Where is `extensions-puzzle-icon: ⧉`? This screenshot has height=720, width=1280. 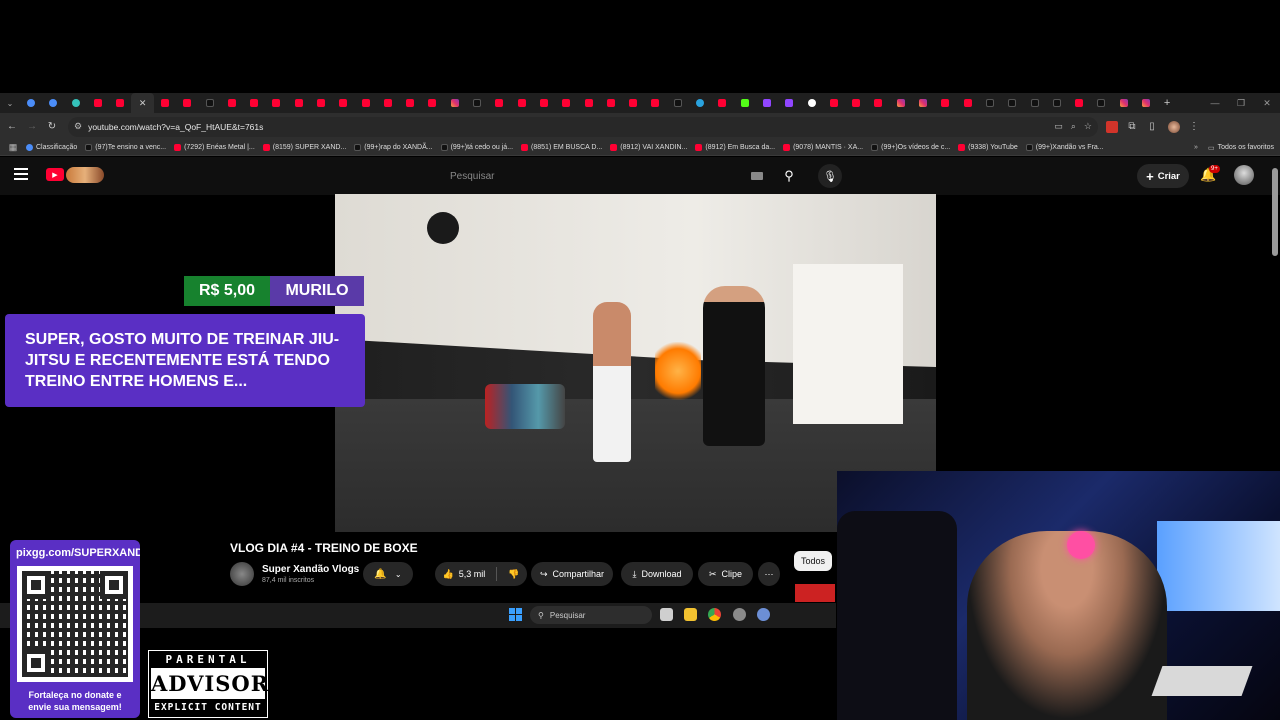
extensions-puzzle-icon: ⧉ is located at coordinates (1132, 126).